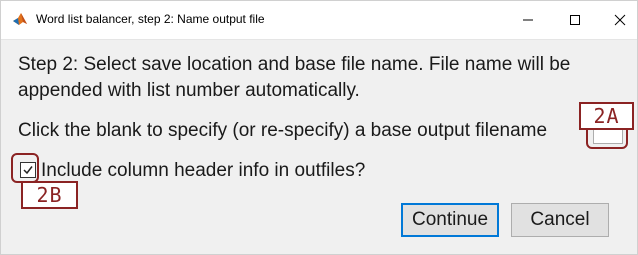  I want to click on maximize-button, so click(575, 20).